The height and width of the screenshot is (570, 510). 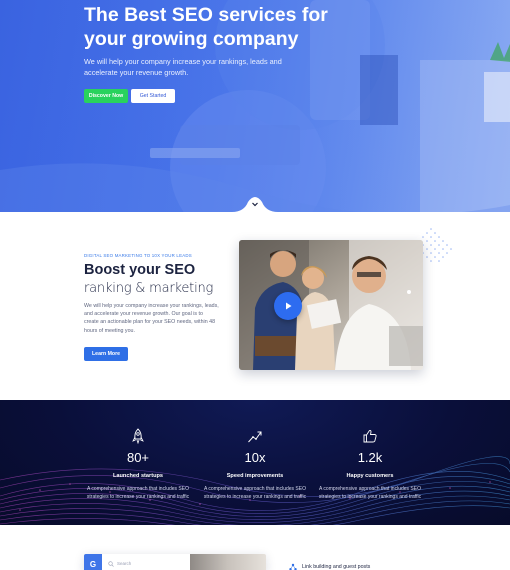 I want to click on stat-label: Speed improvements, so click(x=255, y=476).